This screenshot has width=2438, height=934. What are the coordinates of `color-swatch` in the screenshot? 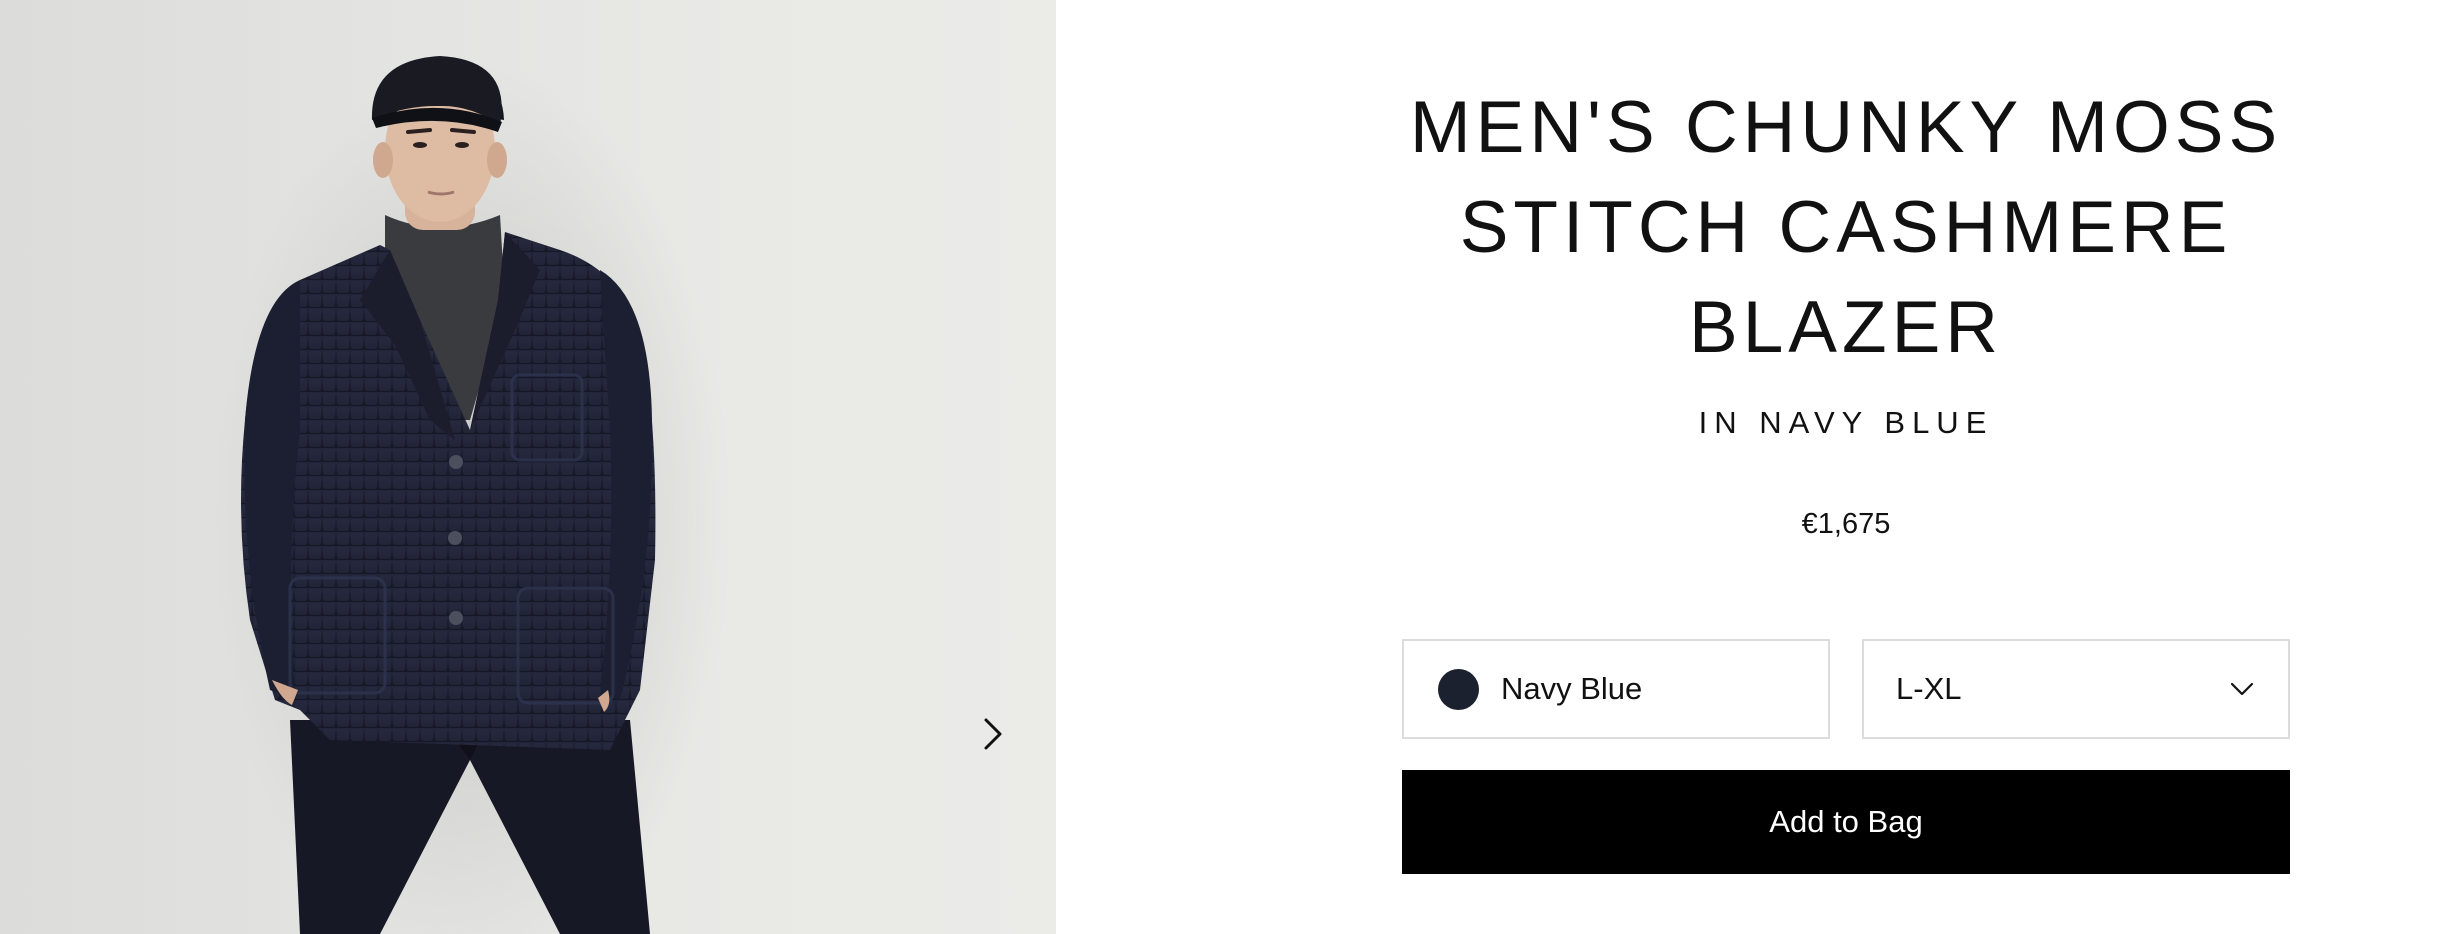 It's located at (1458, 689).